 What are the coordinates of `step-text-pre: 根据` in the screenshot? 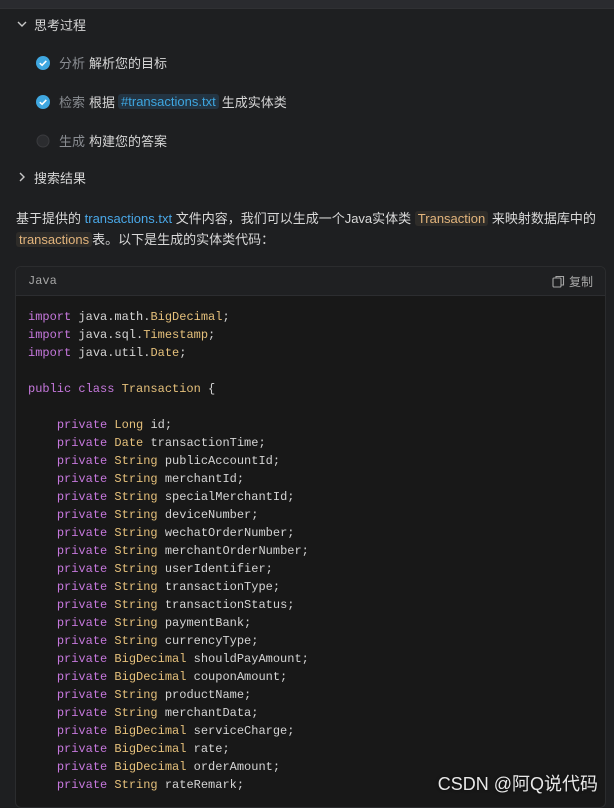 It's located at (102, 102).